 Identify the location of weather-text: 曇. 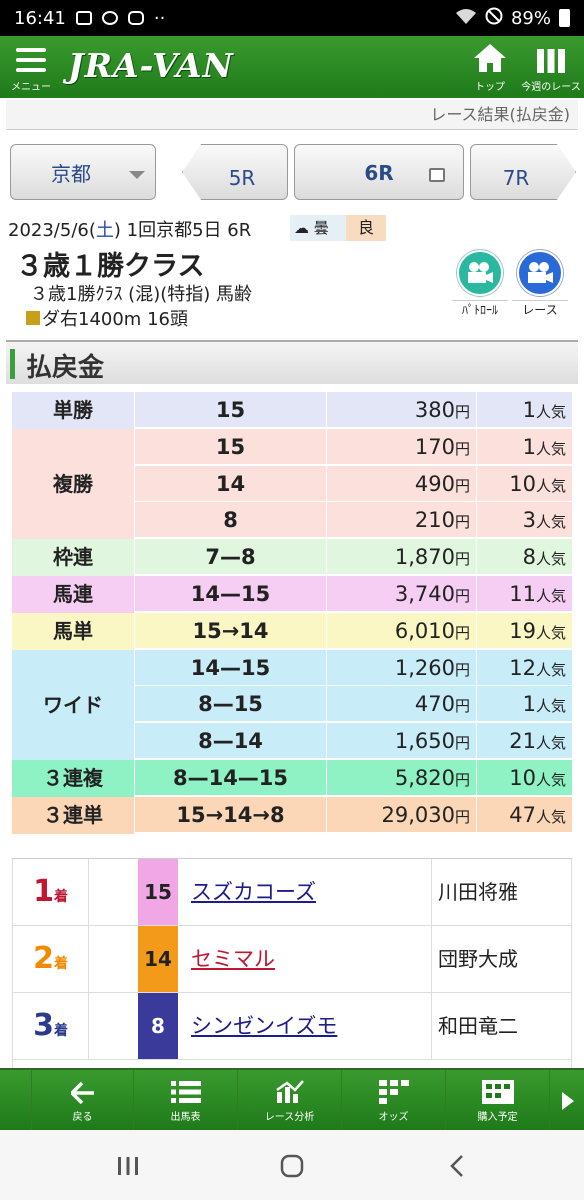
(321, 228).